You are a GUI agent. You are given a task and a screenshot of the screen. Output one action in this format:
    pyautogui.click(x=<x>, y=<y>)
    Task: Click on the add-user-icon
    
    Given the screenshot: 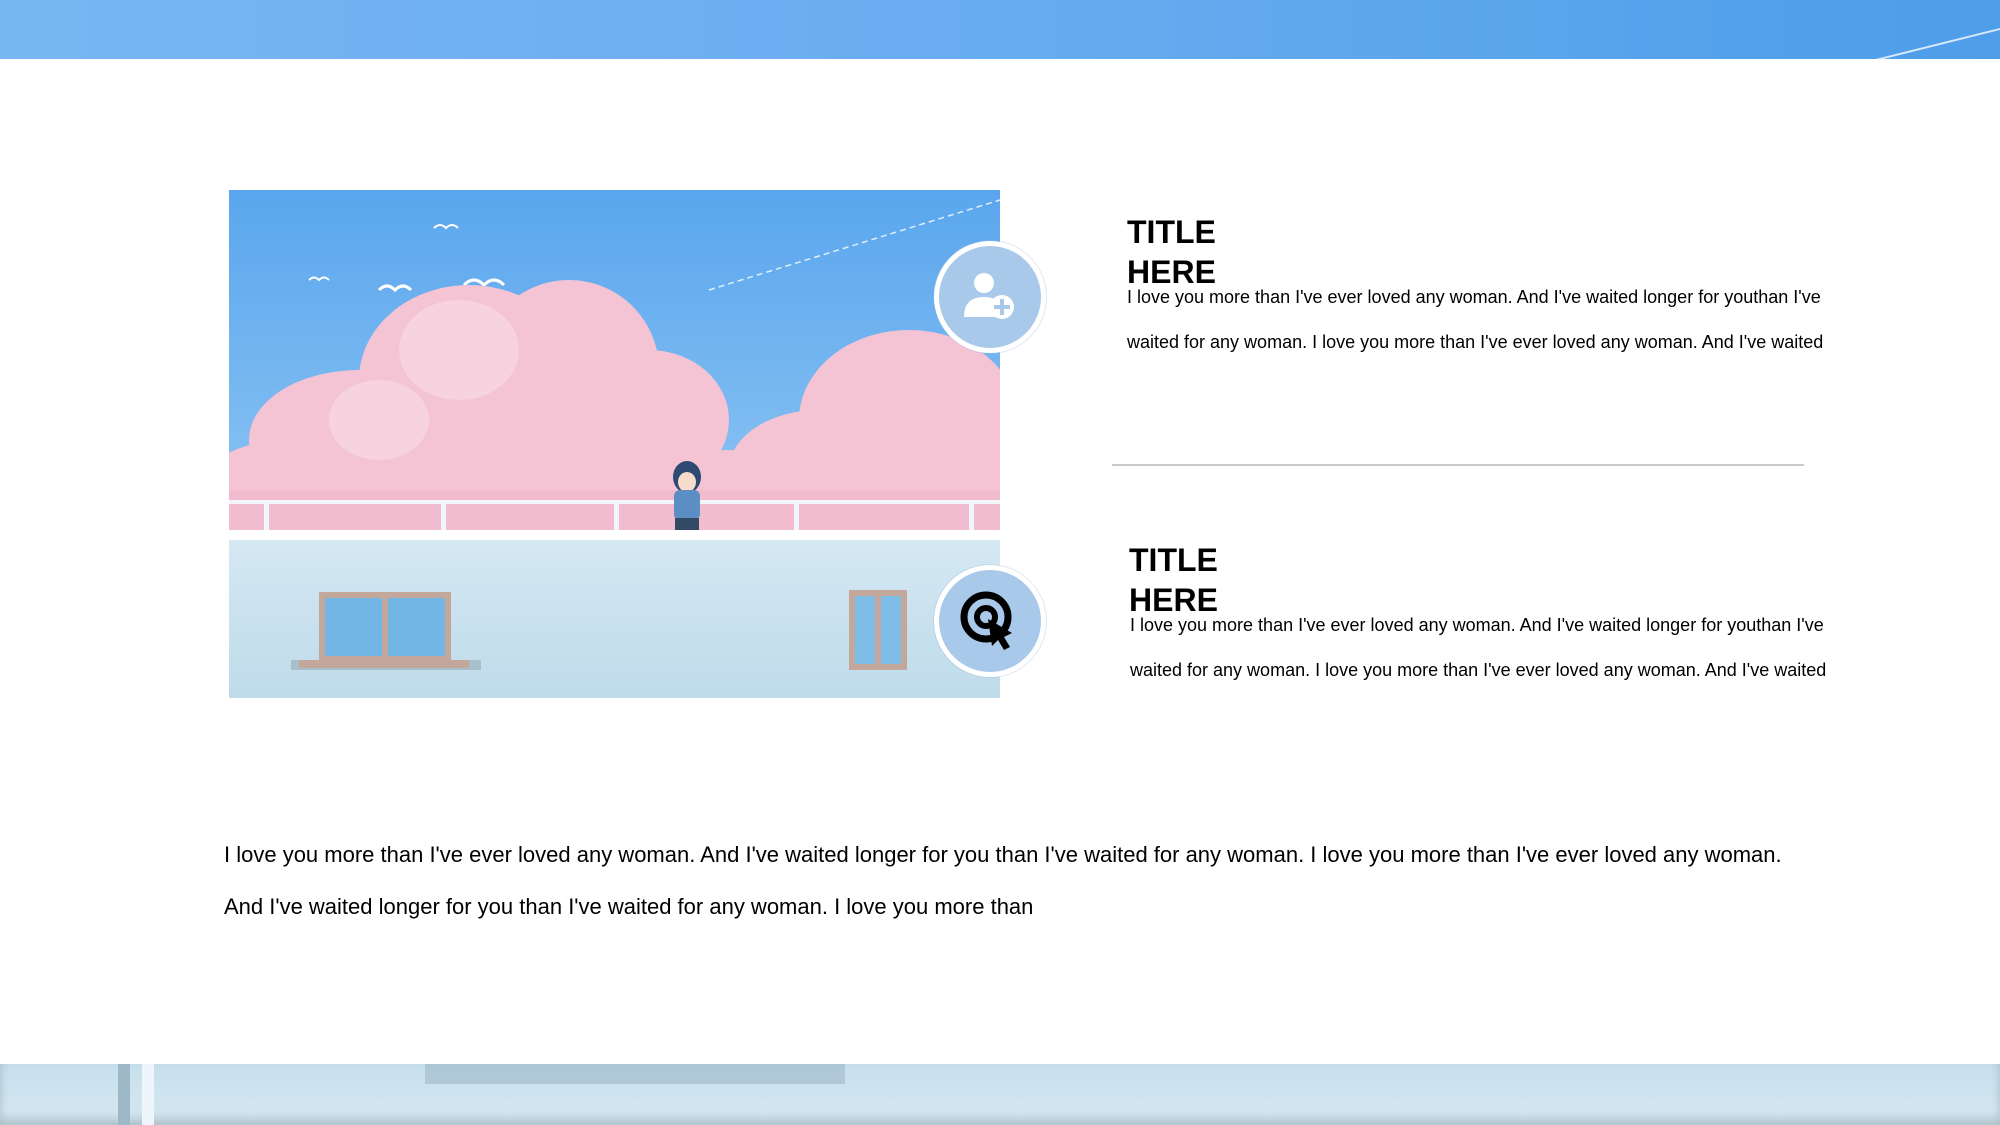 What is the action you would take?
    pyautogui.click(x=989, y=296)
    